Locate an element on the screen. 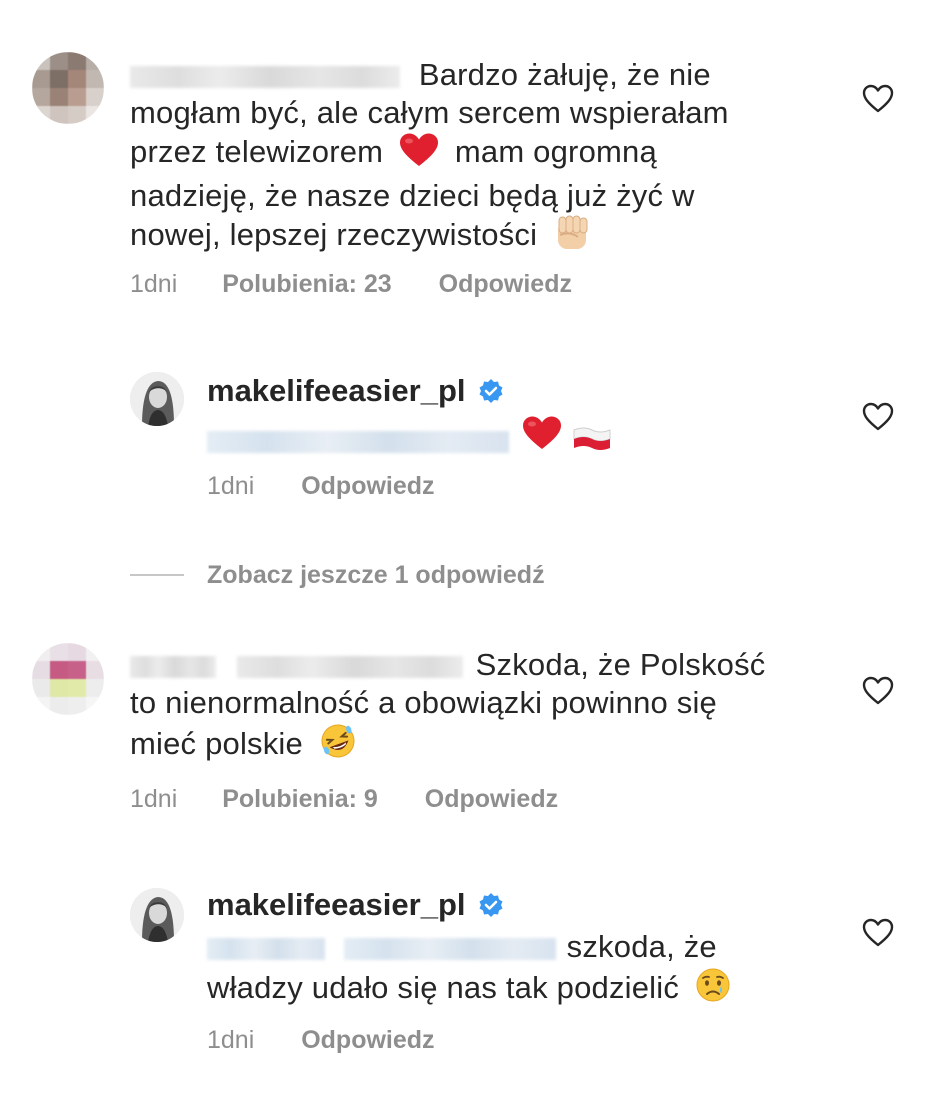  reply-body: makelifeeasier_pl is located at coordinates (517, 414).